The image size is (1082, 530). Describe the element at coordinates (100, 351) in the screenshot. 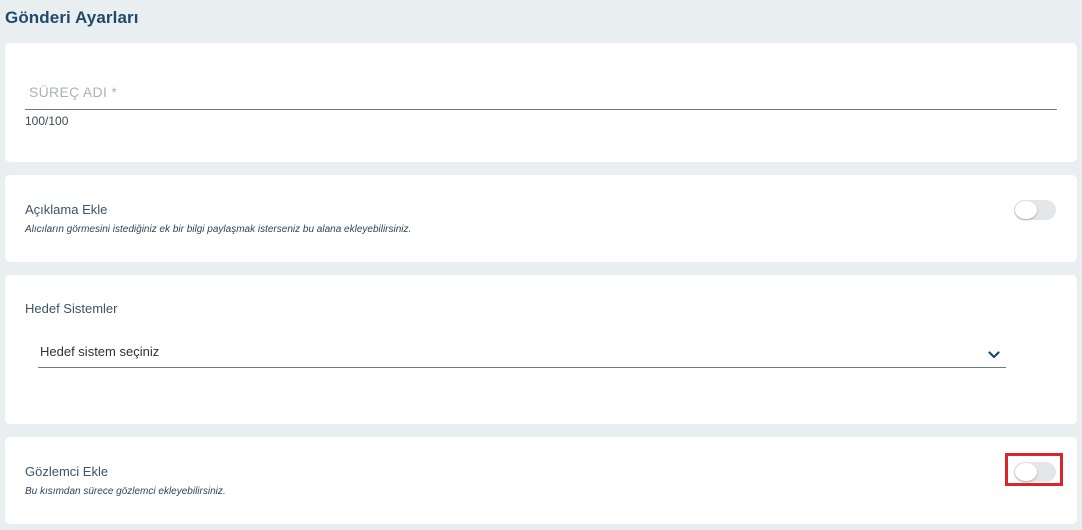

I see `target-systems-selected-value: Hedef sistem seçiniz` at that location.